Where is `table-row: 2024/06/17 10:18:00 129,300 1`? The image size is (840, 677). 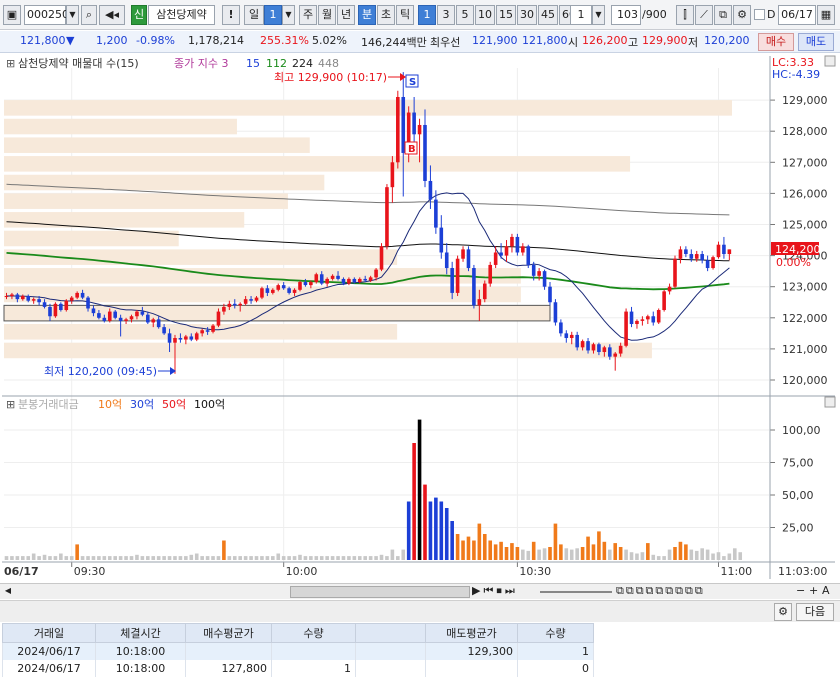
table-row: 2024/06/17 10:18:00 129,300 1 is located at coordinates (298, 651).